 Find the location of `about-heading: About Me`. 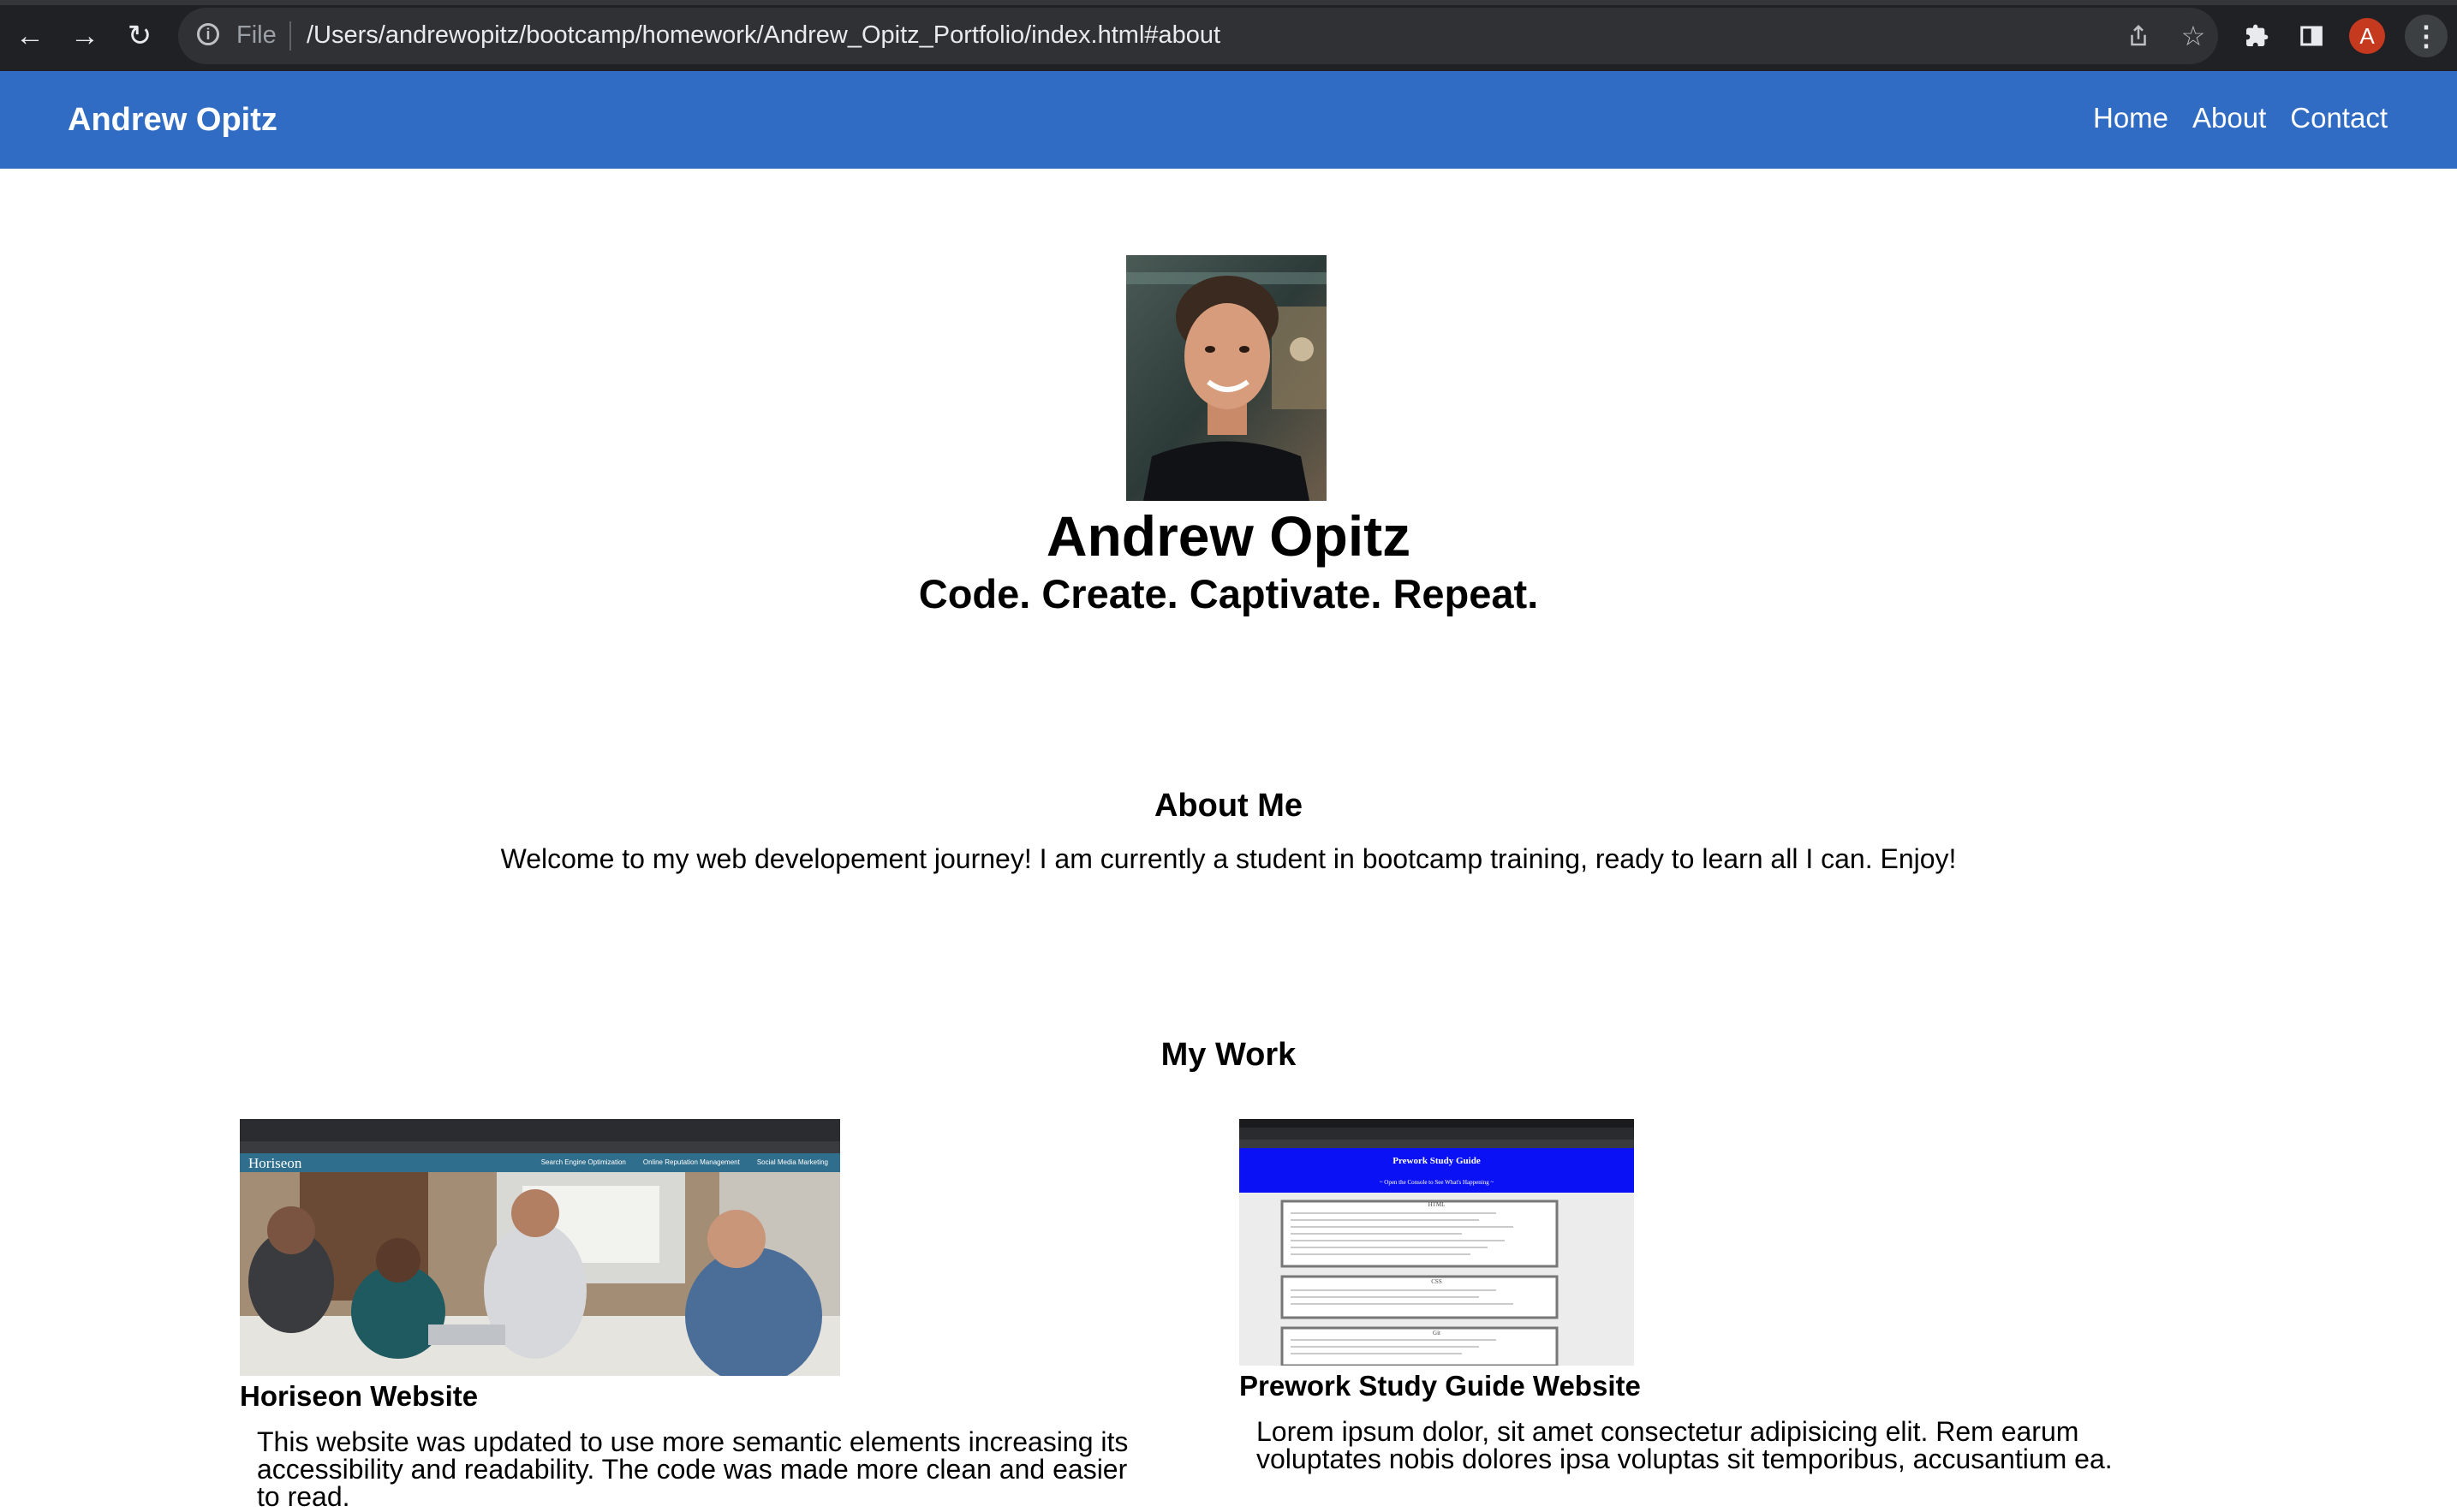

about-heading: About Me is located at coordinates (1228, 806).